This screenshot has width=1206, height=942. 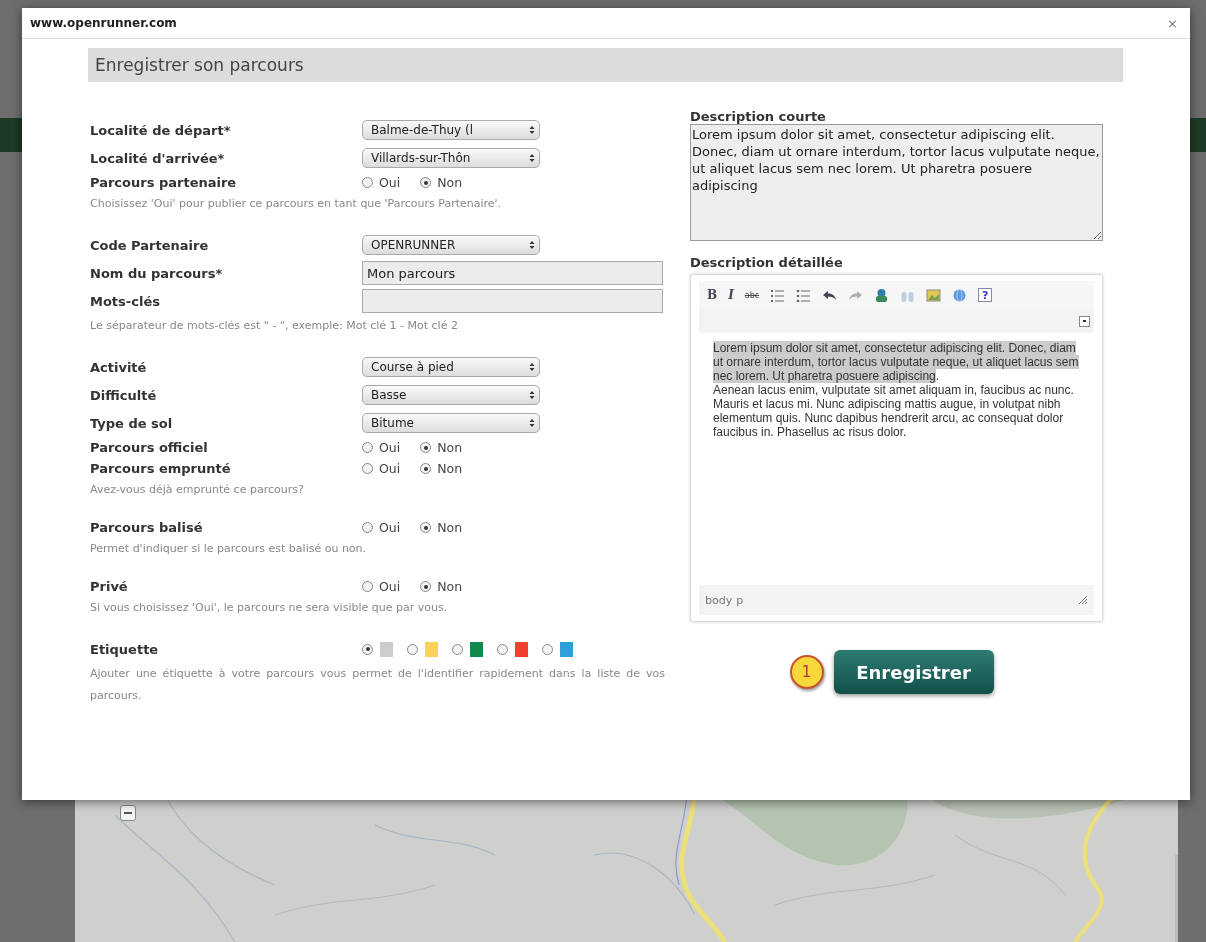 What do you see at coordinates (451, 158) in the screenshot?
I see `select-dropdown: Villards-sur-Thôn` at bounding box center [451, 158].